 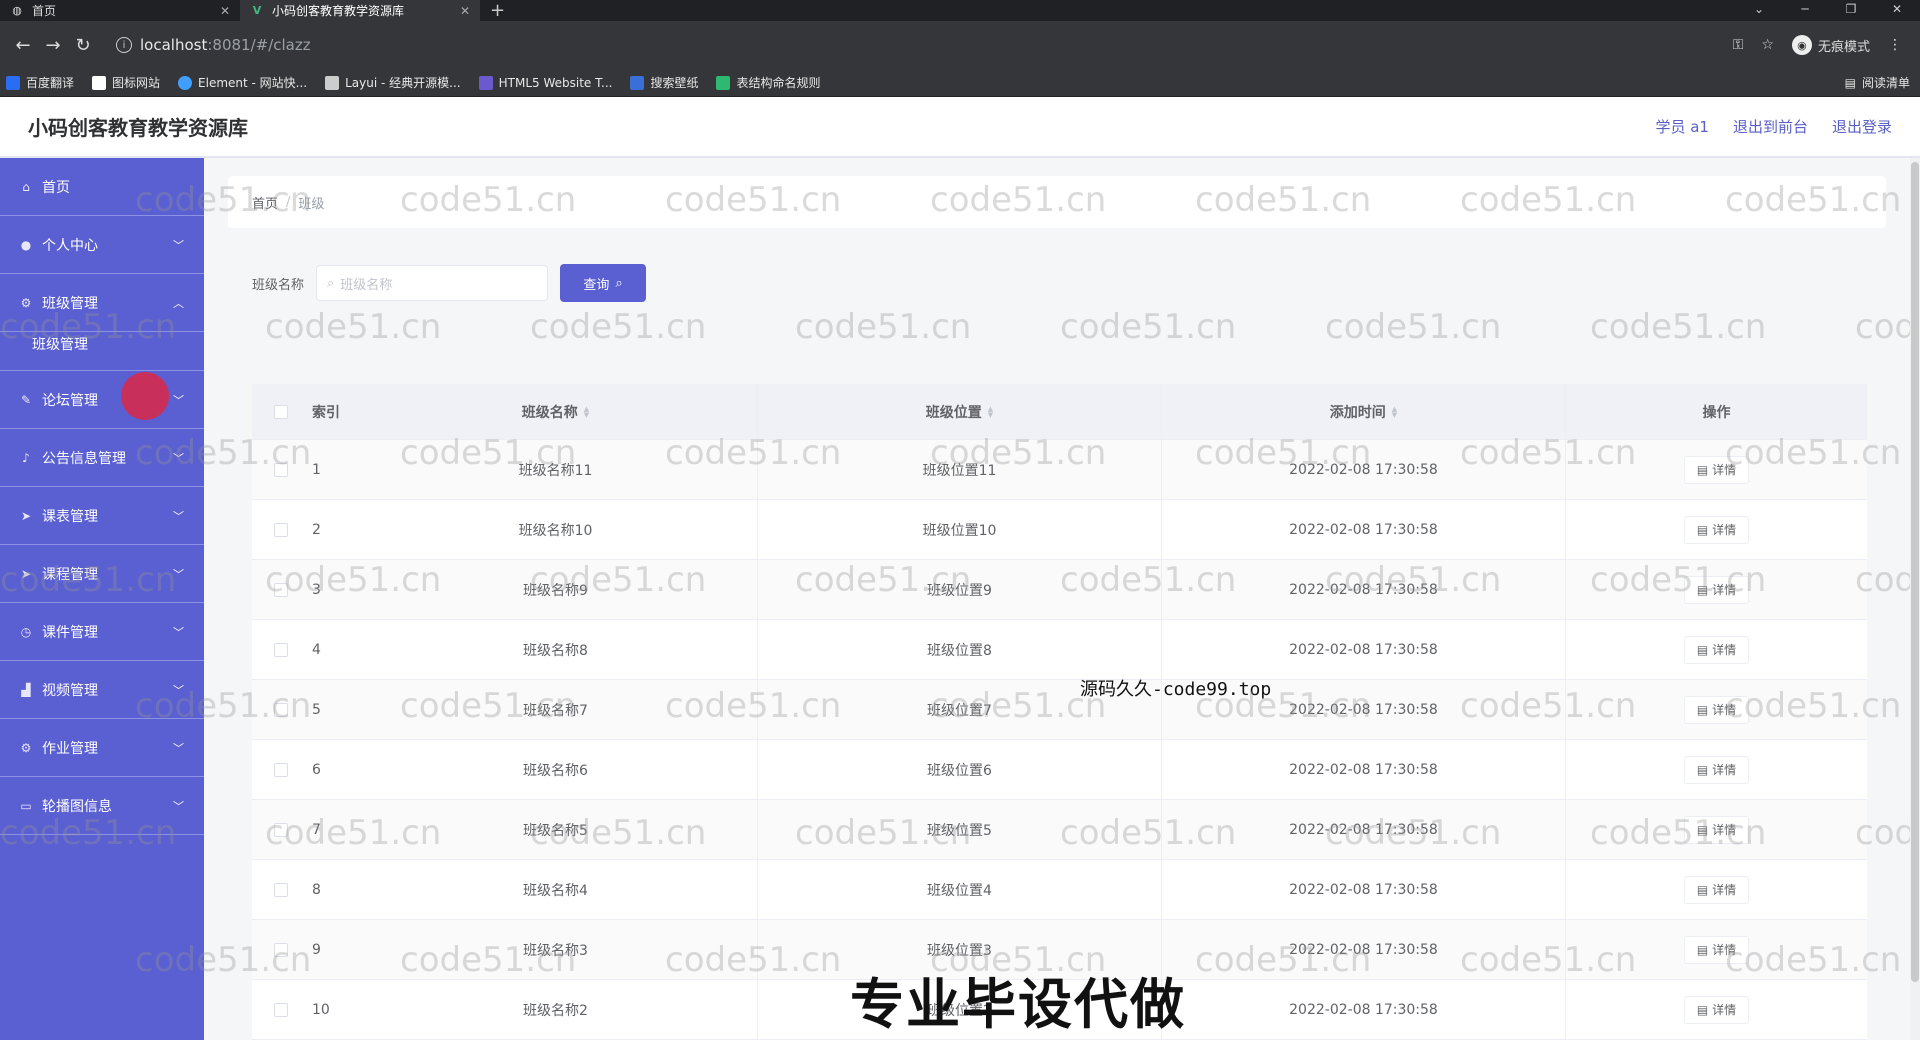 What do you see at coordinates (556, 709) in the screenshot?
I see `cell-name: 班级名称7` at bounding box center [556, 709].